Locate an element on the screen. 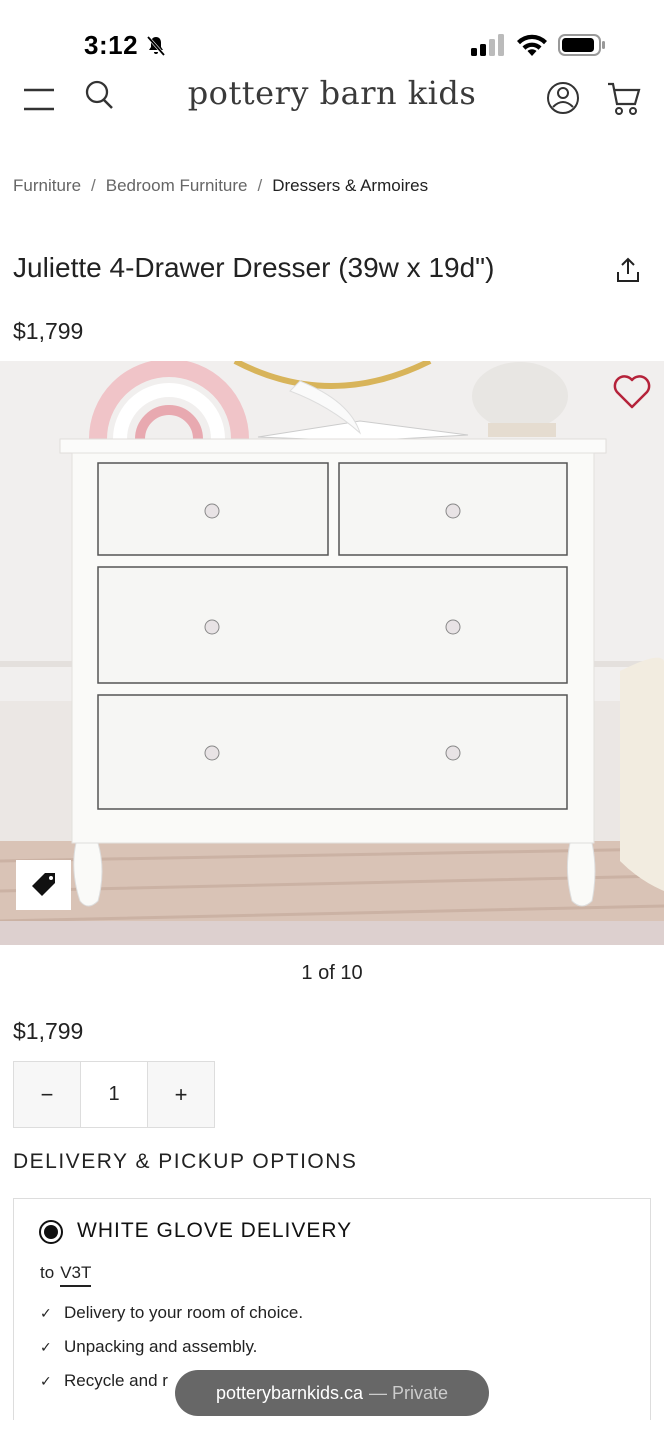 Image resolution: width=664 pixels, height=1440 pixels. cart-icon is located at coordinates (624, 98).